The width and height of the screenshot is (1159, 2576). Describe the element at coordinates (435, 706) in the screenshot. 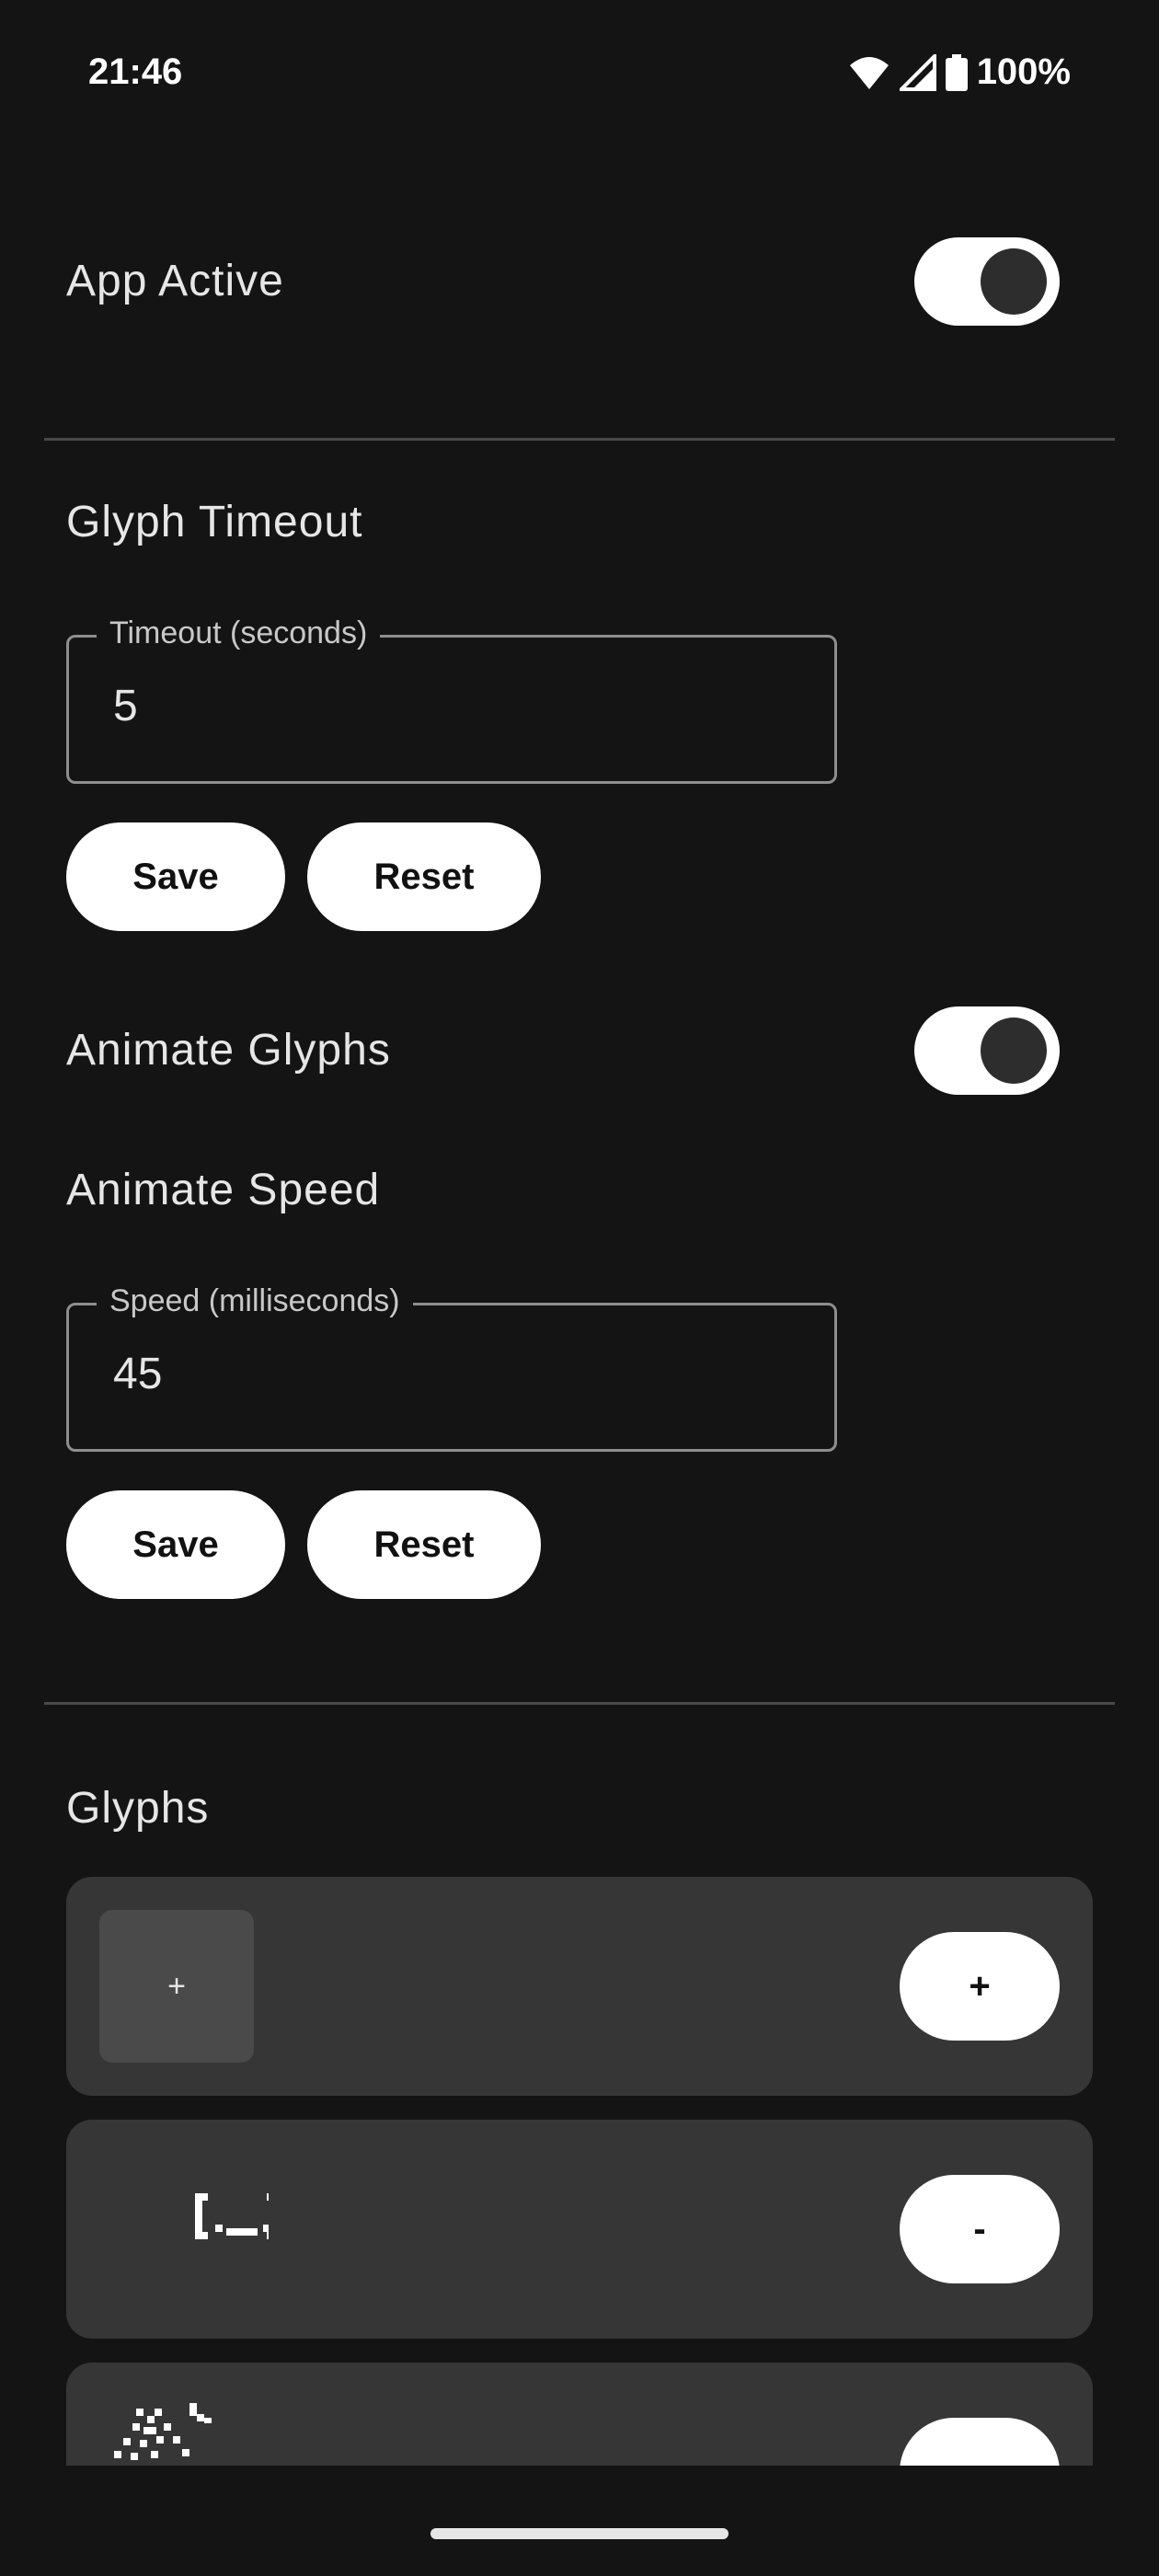

I see `timeout-input` at that location.